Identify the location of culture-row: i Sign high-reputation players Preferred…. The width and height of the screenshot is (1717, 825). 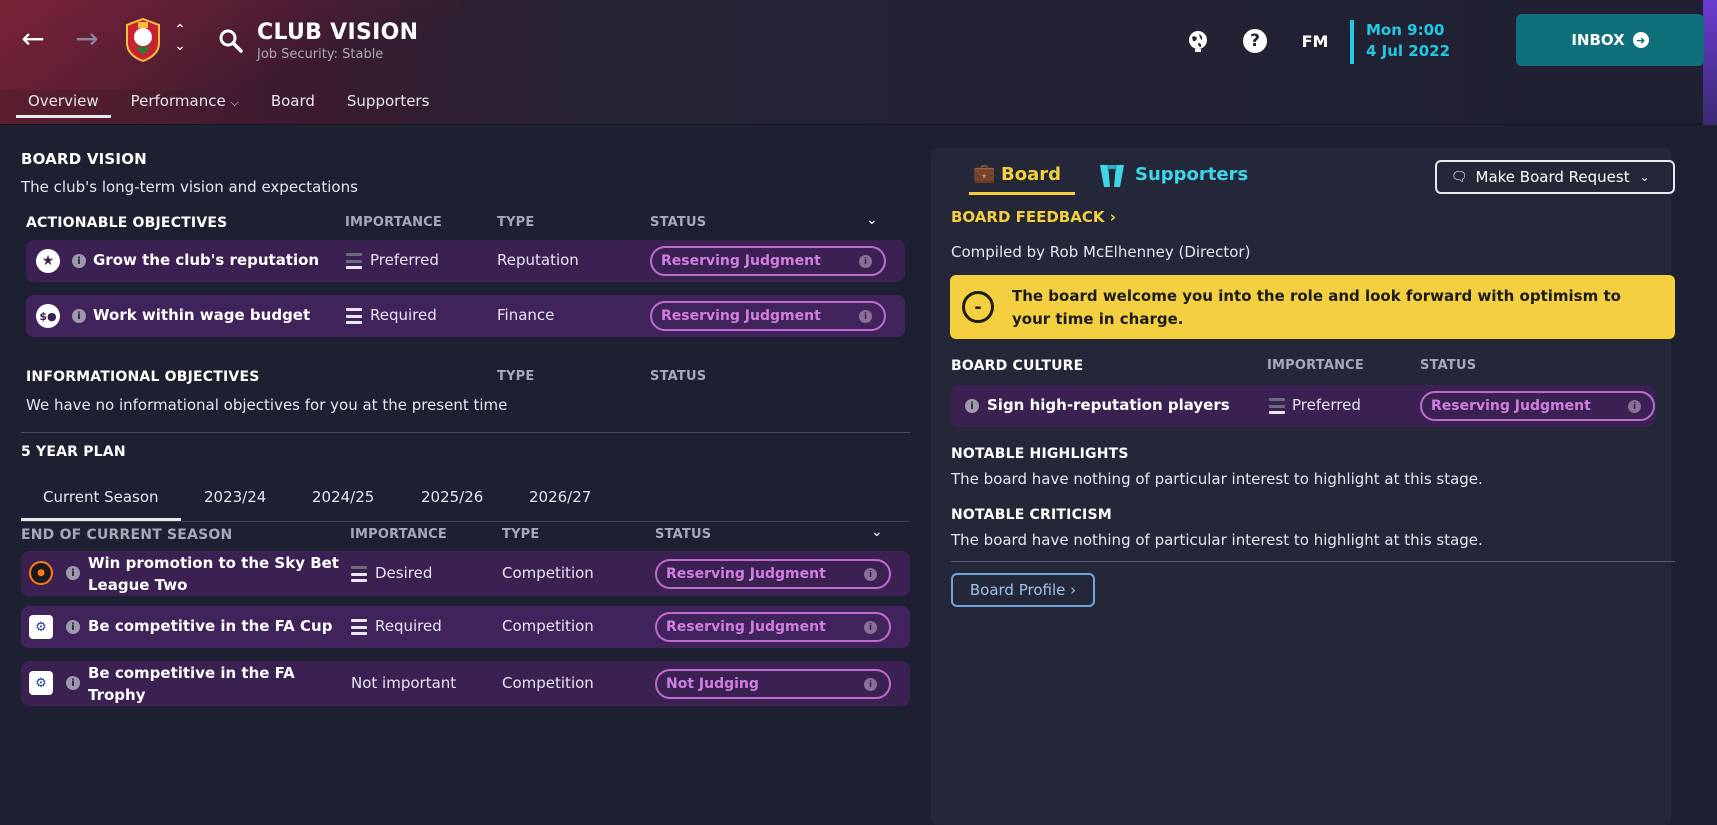
(1303, 406).